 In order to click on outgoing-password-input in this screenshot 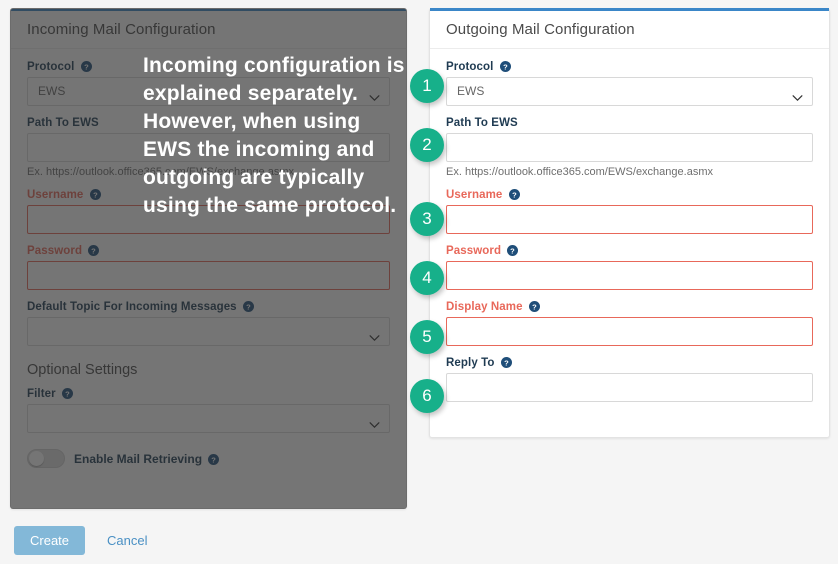, I will do `click(629, 275)`.